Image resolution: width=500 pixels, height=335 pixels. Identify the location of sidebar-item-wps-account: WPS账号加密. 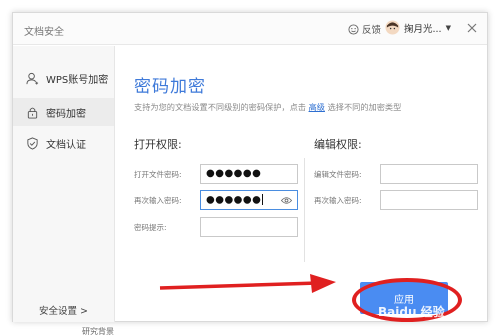
(63, 78).